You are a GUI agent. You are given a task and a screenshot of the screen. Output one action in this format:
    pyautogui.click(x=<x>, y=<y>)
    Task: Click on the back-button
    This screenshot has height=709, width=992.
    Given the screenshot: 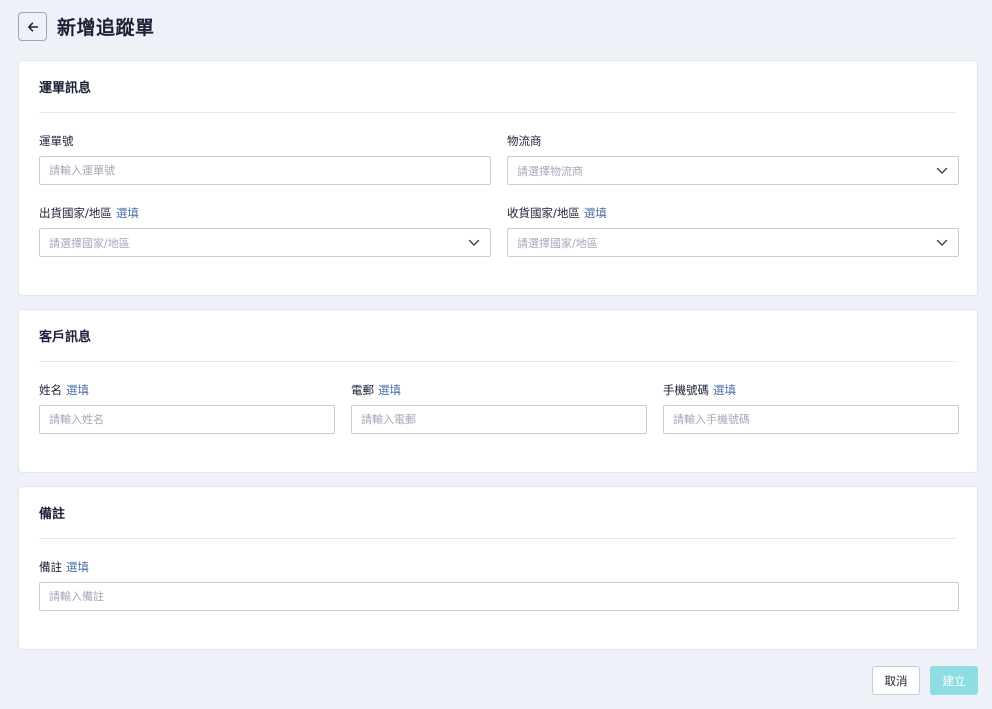 What is the action you would take?
    pyautogui.click(x=32, y=26)
    